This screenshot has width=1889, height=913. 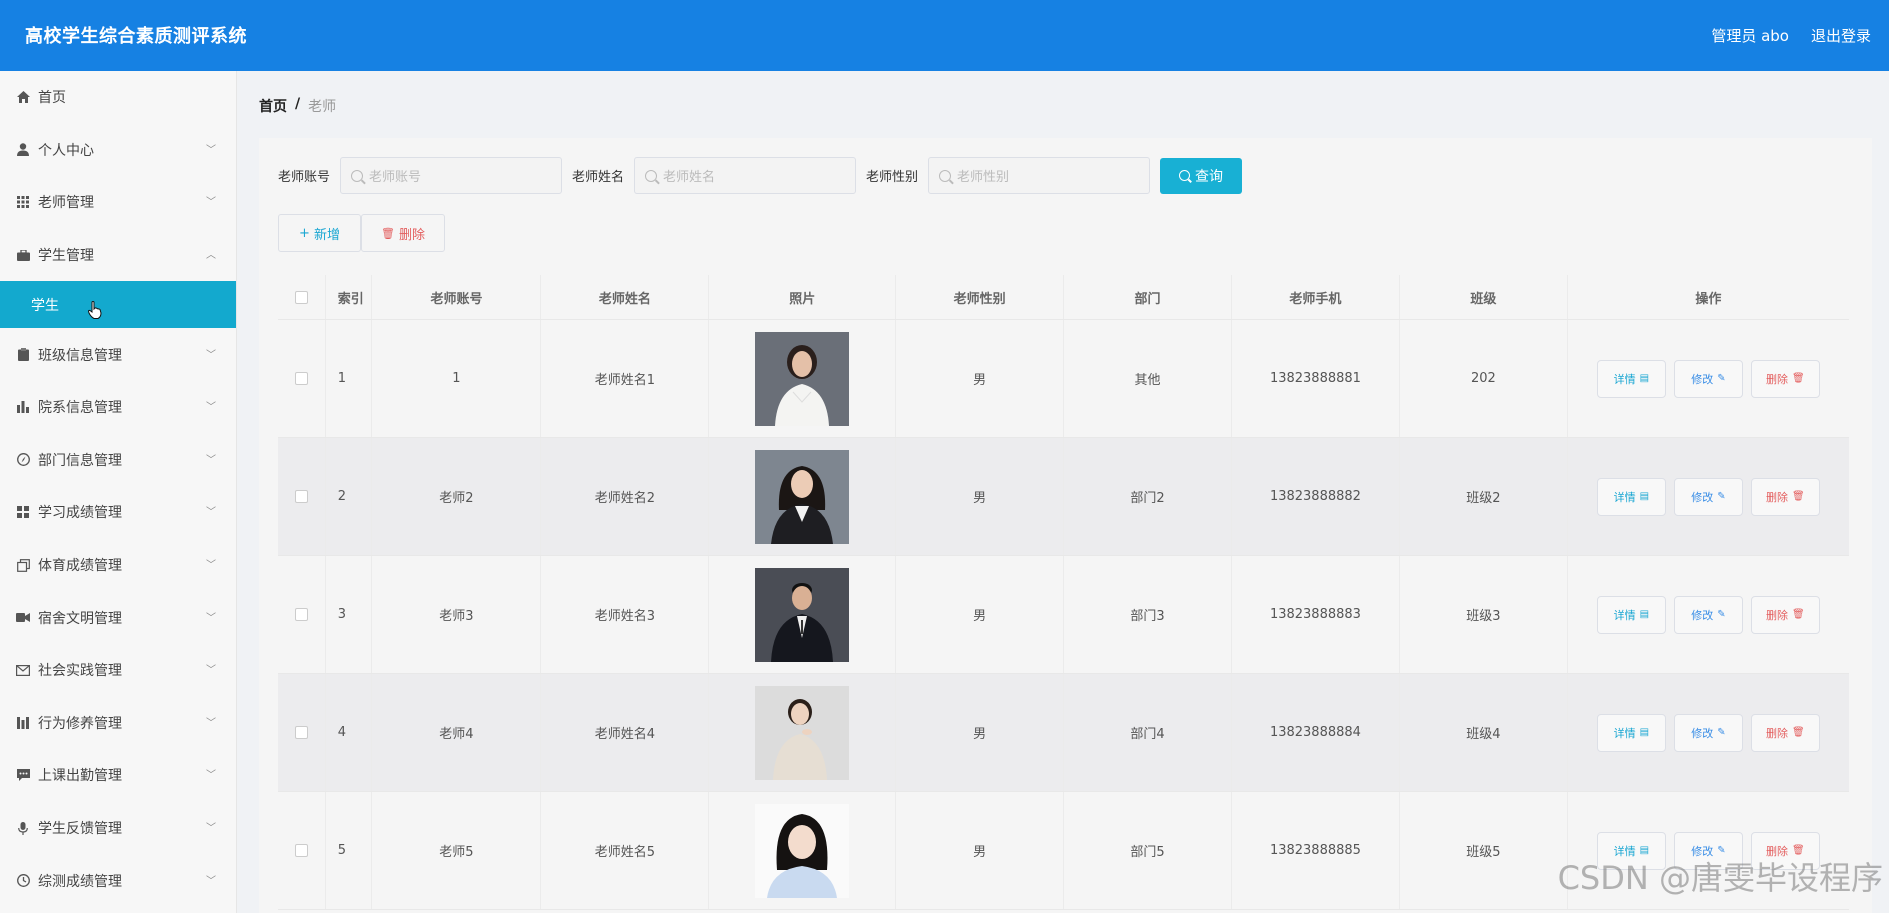 What do you see at coordinates (118, 723) in the screenshot?
I see `sidebar-item-behavior: 行为修养管理 ﹀` at bounding box center [118, 723].